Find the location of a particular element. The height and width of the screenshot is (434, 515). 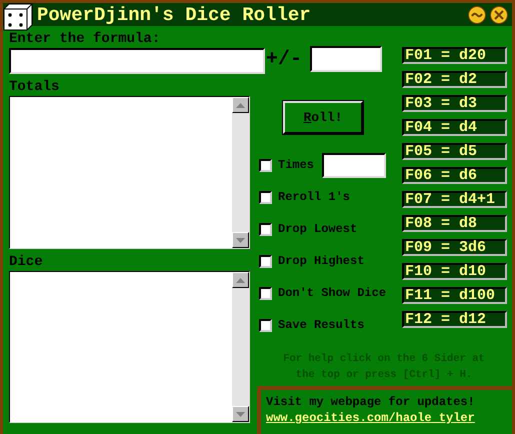

option-label: Drop Highest is located at coordinates (321, 261).